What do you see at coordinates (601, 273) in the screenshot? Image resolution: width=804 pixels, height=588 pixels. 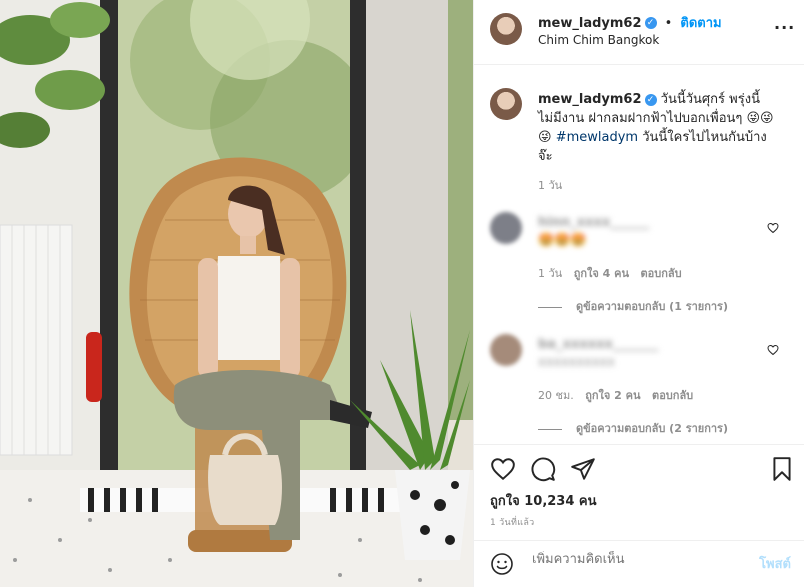 I see `comment-likes: ถูกใจ 4 คน` at bounding box center [601, 273].